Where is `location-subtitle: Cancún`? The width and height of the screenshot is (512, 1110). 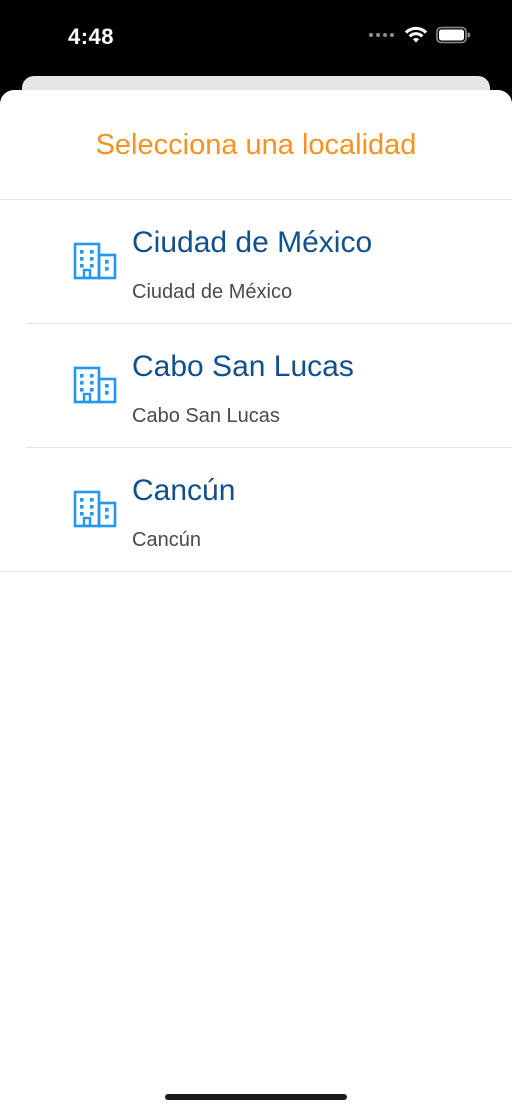 location-subtitle: Cancún is located at coordinates (166, 540).